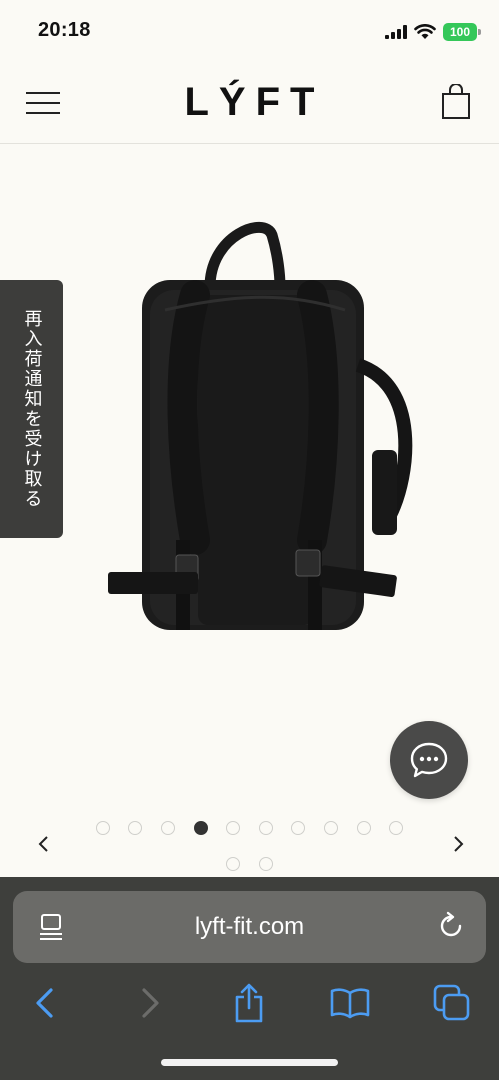 The height and width of the screenshot is (1080, 499). I want to click on wifi-icon, so click(425, 31).